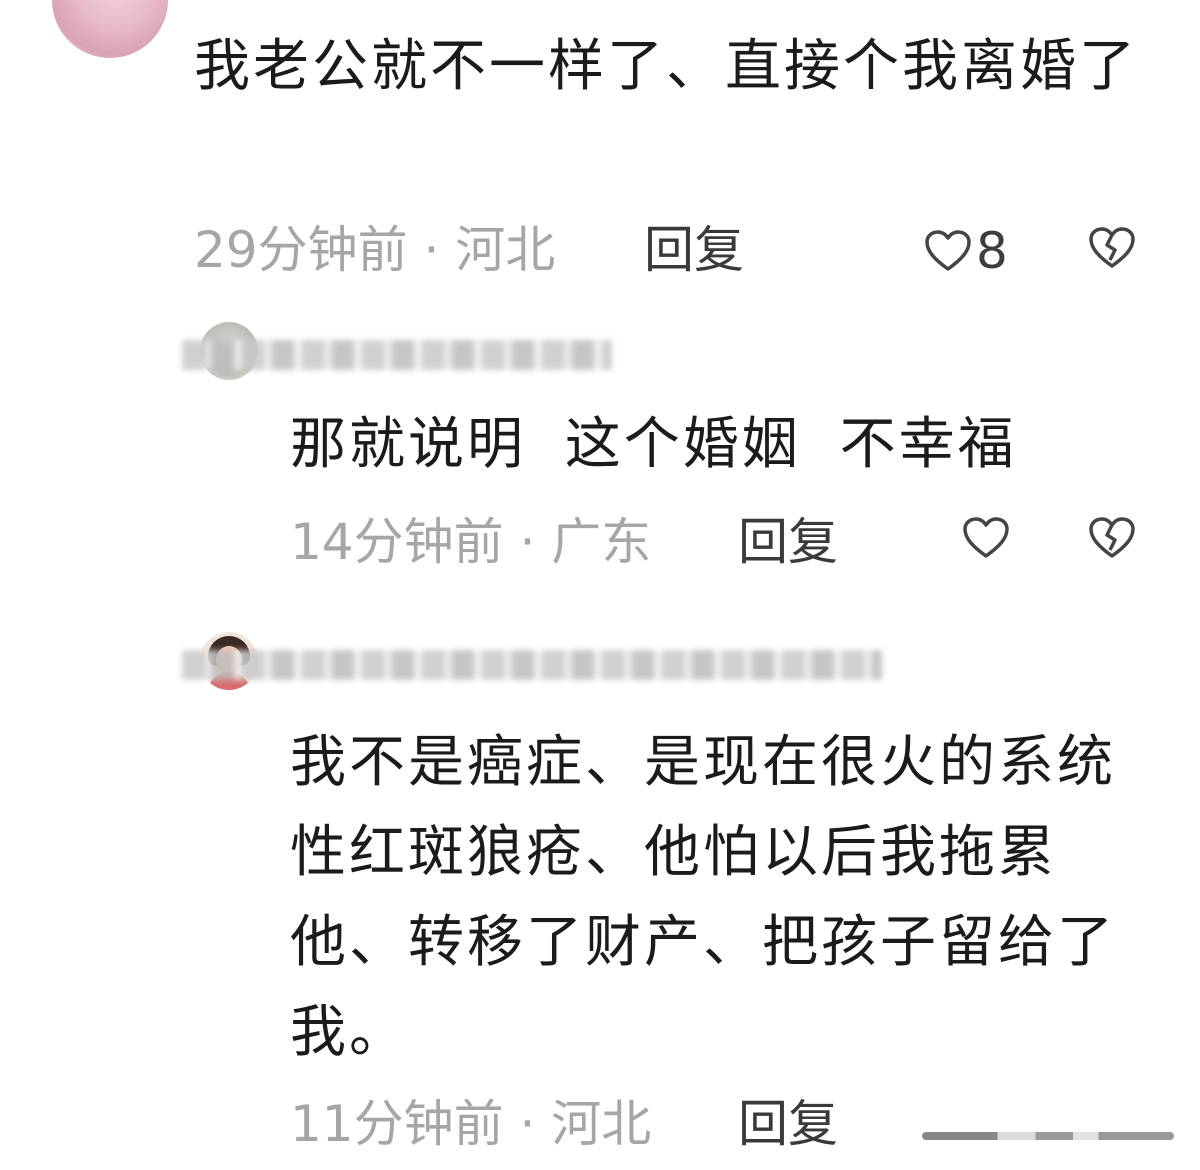 The width and height of the screenshot is (1200, 1170). Describe the element at coordinates (471, 1124) in the screenshot. I see `comment-timestamp-location: 11分钟前 · 河北` at that location.